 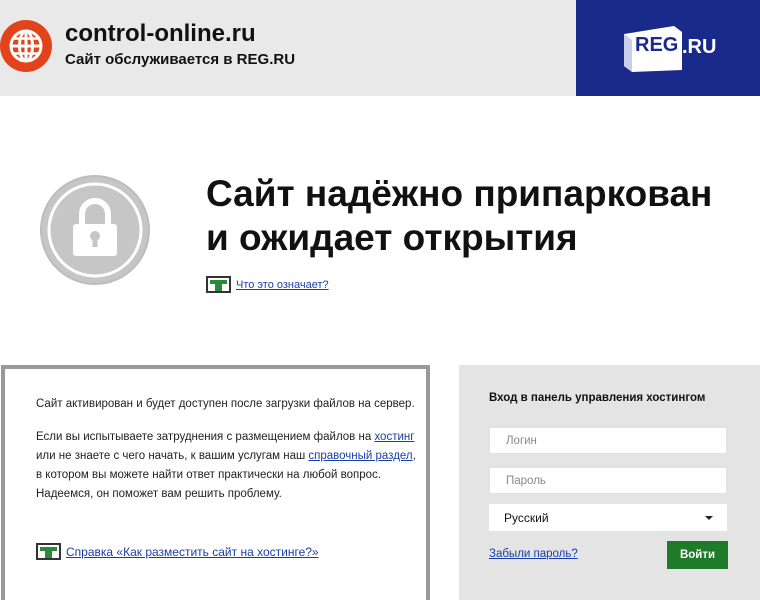 What do you see at coordinates (608, 517) in the screenshot?
I see `language-select: Русский` at bounding box center [608, 517].